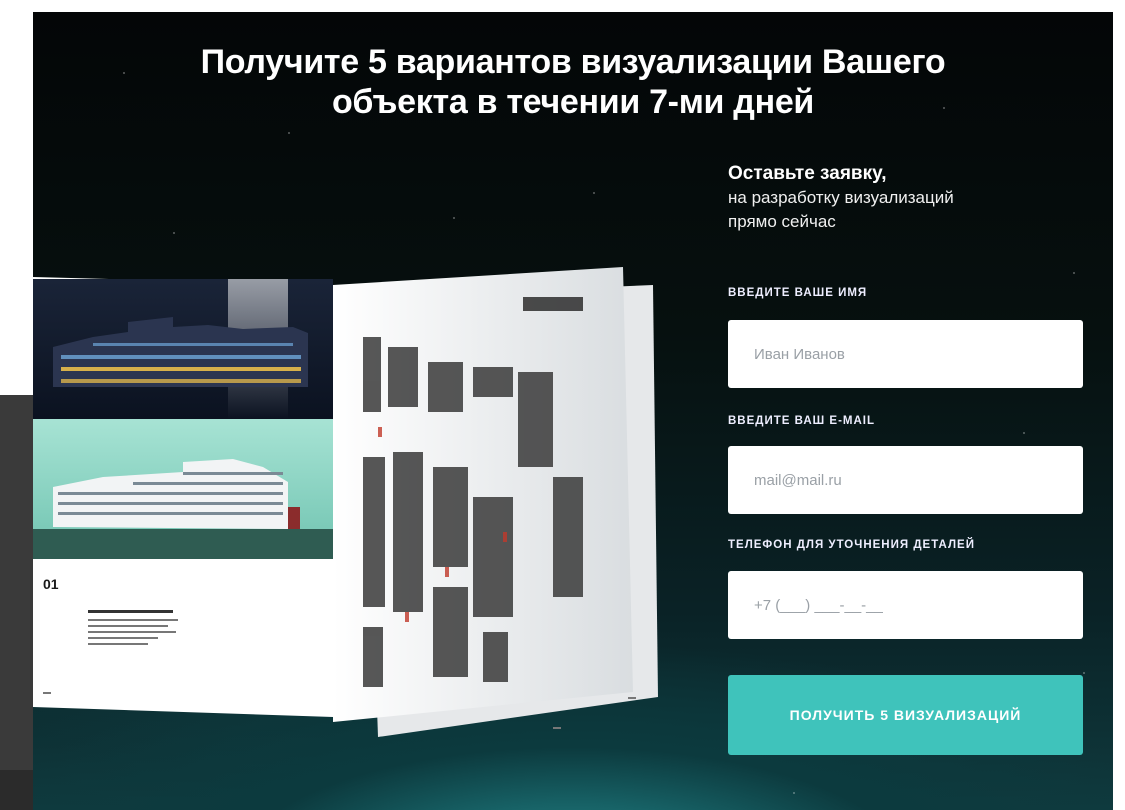  What do you see at coordinates (802, 421) in the screenshot?
I see `email-label: ВВЕДИТЕ ВАШ E-MAIL` at bounding box center [802, 421].